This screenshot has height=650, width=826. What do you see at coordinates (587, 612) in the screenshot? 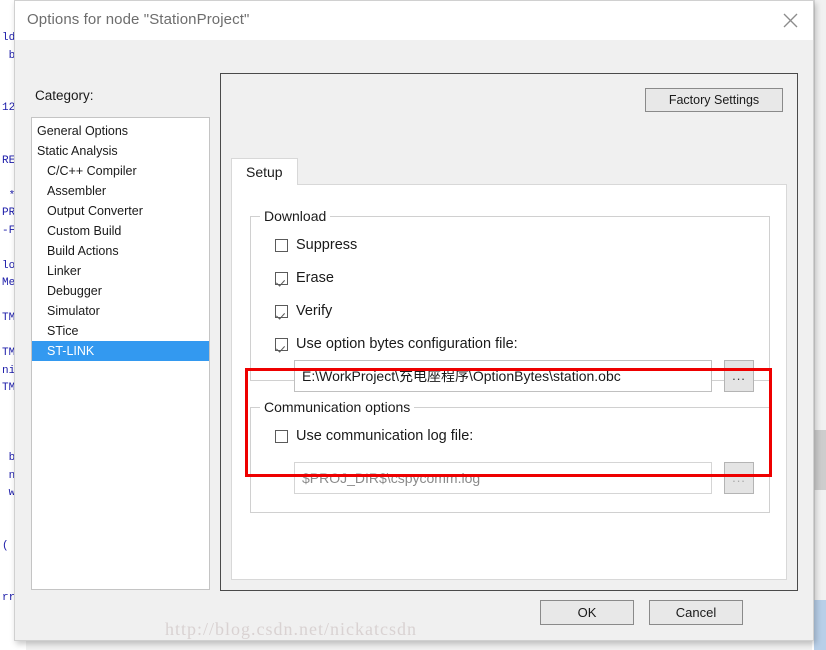
I see `ok-button: OK` at bounding box center [587, 612].